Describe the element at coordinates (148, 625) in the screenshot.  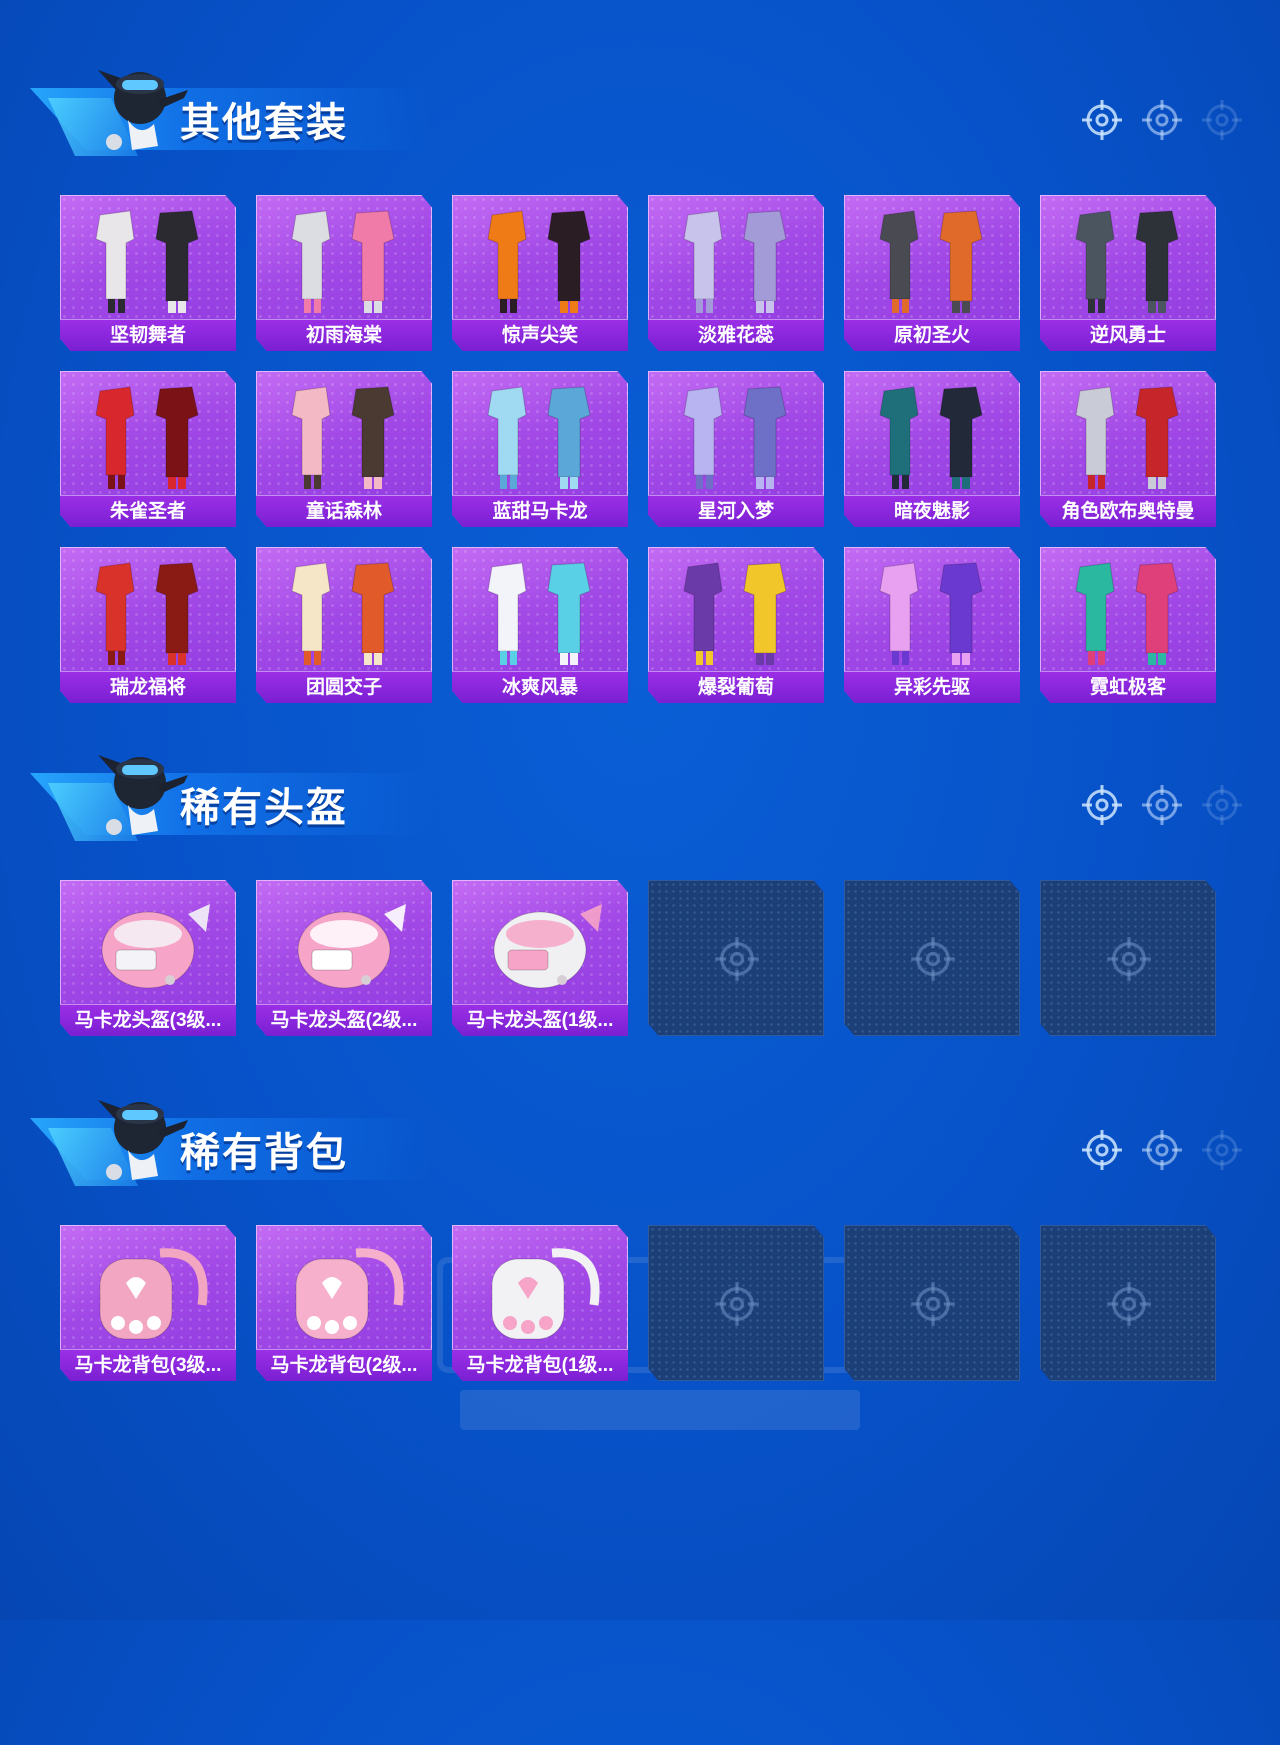
I see `outfit-card: 瑞龙福将` at that location.